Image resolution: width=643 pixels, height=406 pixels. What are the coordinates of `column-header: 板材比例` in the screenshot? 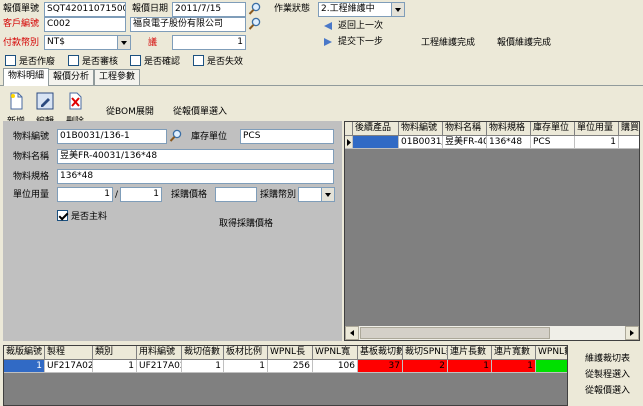 It's located at (246, 353).